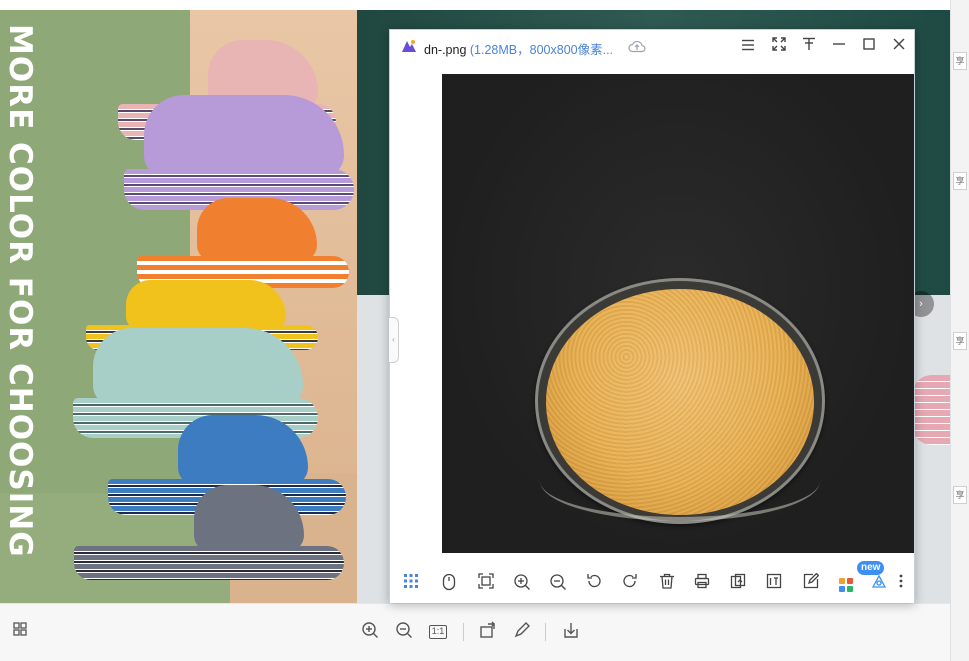 This screenshot has width=969, height=661. I want to click on top-glyph: ˇ, so click(915, 2).